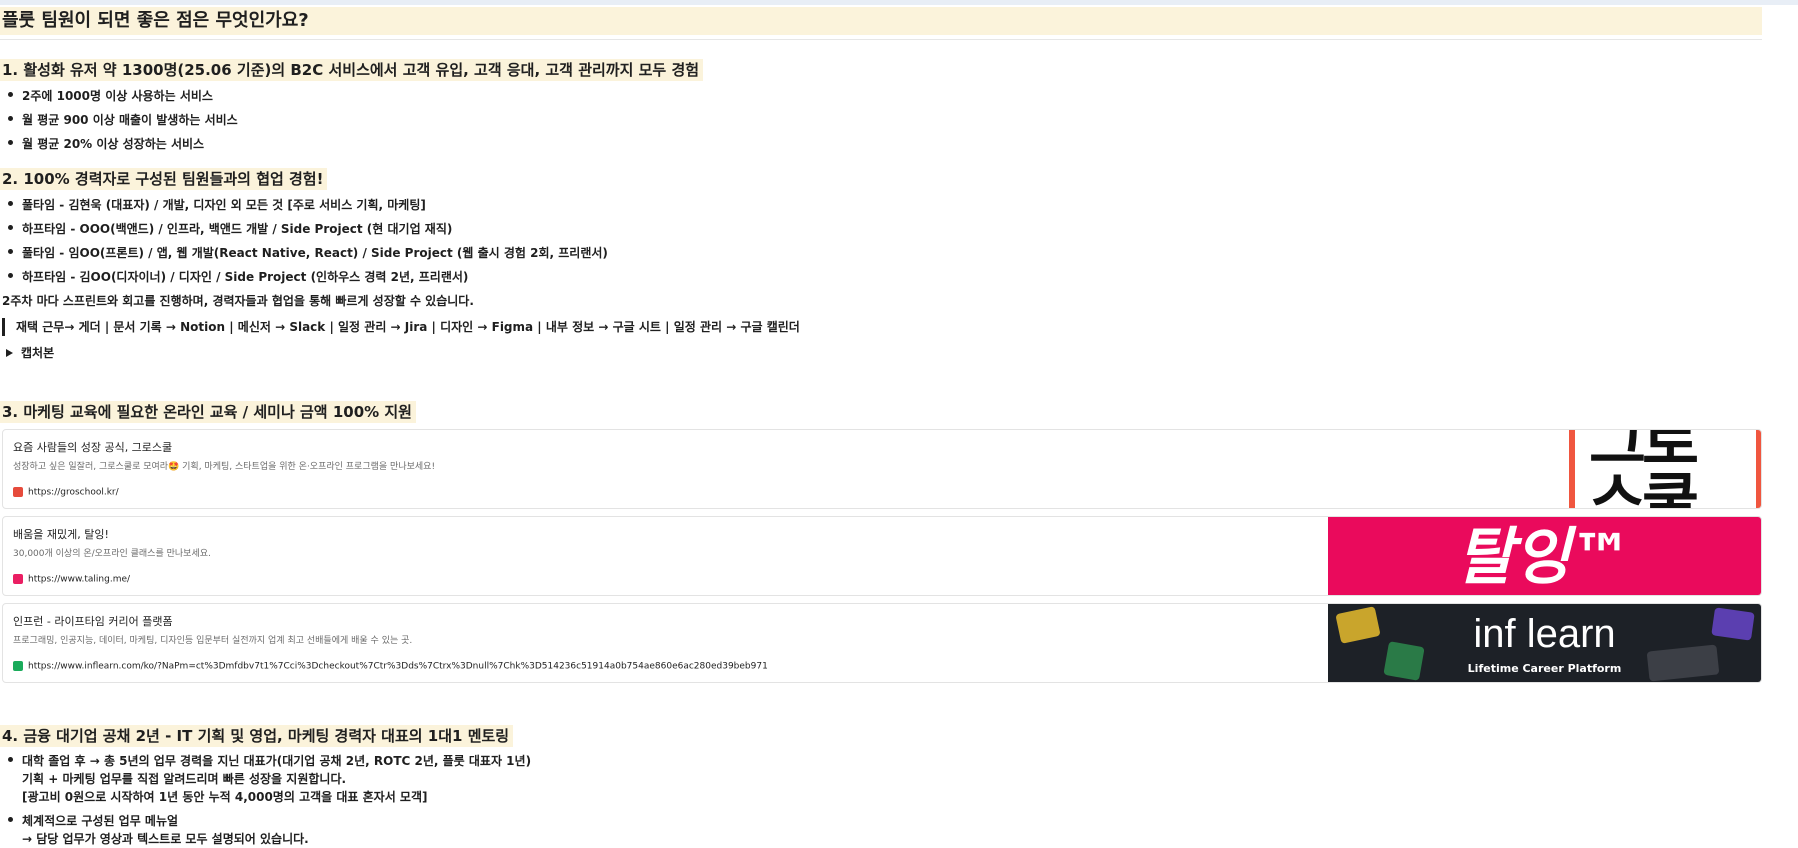 The image size is (1798, 848). What do you see at coordinates (164, 179) in the screenshot?
I see `section-2-heading: 2. 100% 경력자로 구성된 팀원들과의 협업 경험!` at bounding box center [164, 179].